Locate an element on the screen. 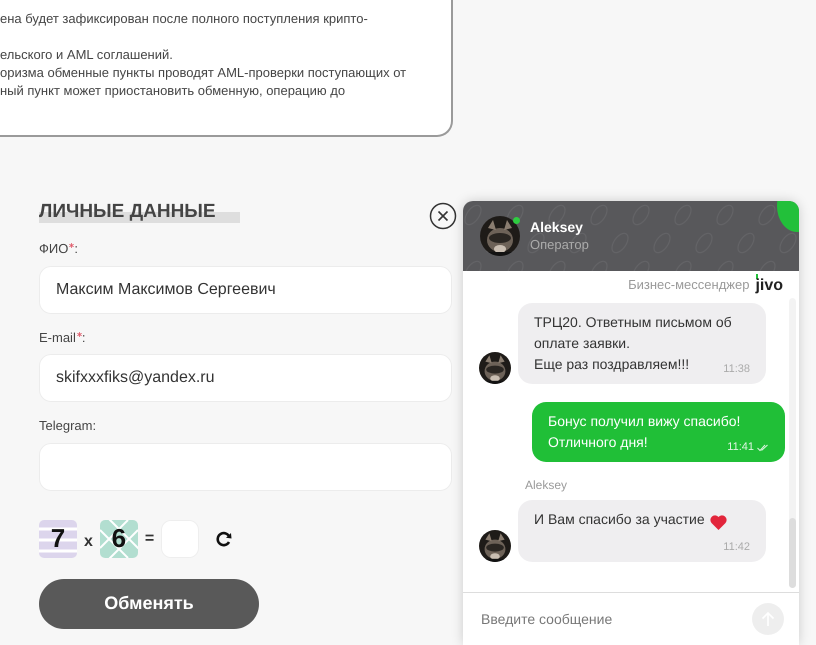 This screenshot has height=645, width=816. close-button is located at coordinates (443, 216).